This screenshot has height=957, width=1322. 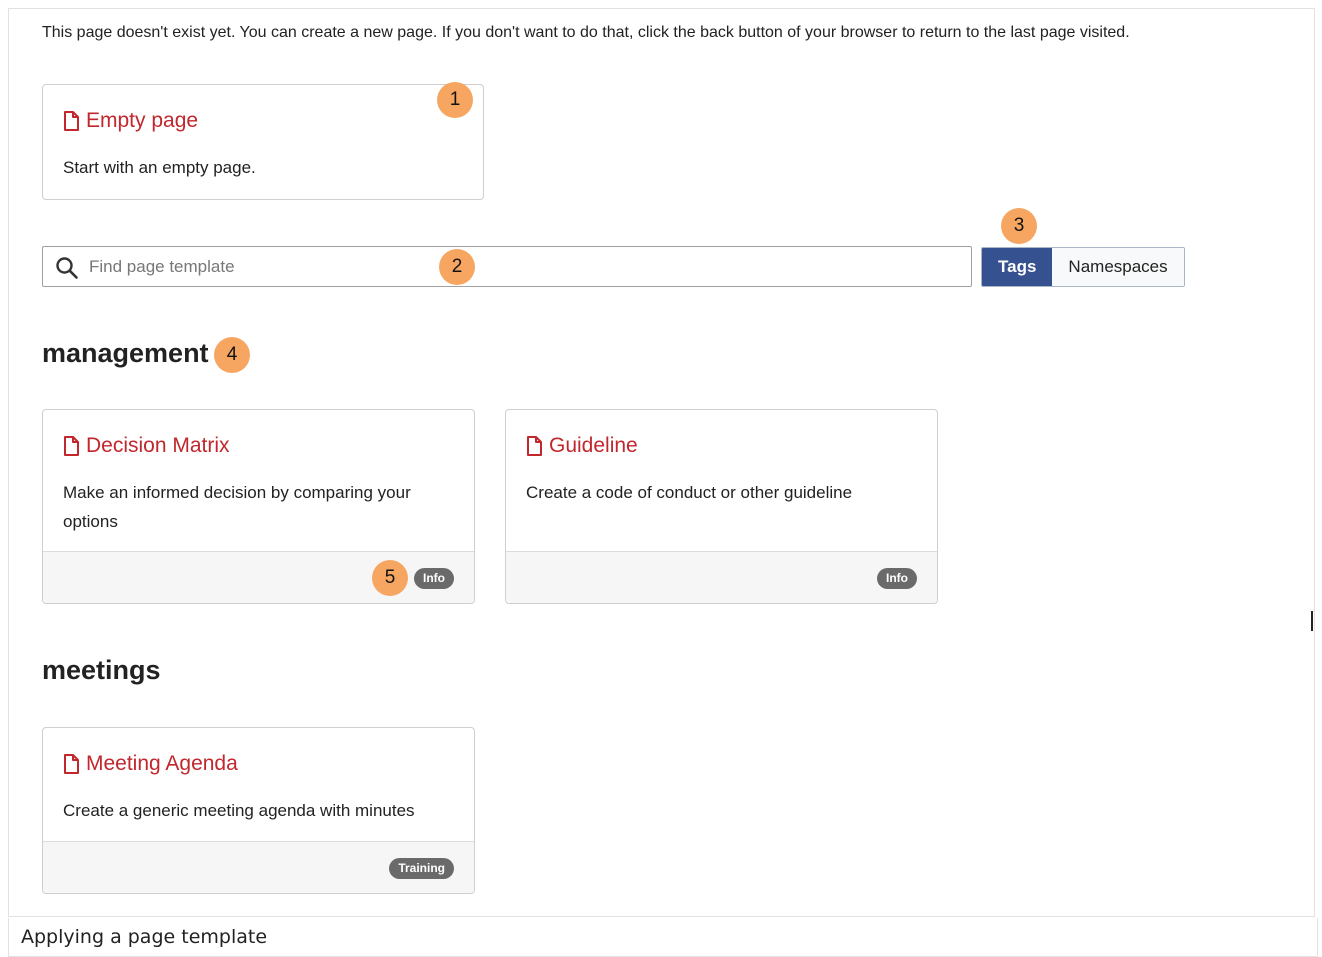 I want to click on figure-caption: Applying a page template, so click(x=144, y=937).